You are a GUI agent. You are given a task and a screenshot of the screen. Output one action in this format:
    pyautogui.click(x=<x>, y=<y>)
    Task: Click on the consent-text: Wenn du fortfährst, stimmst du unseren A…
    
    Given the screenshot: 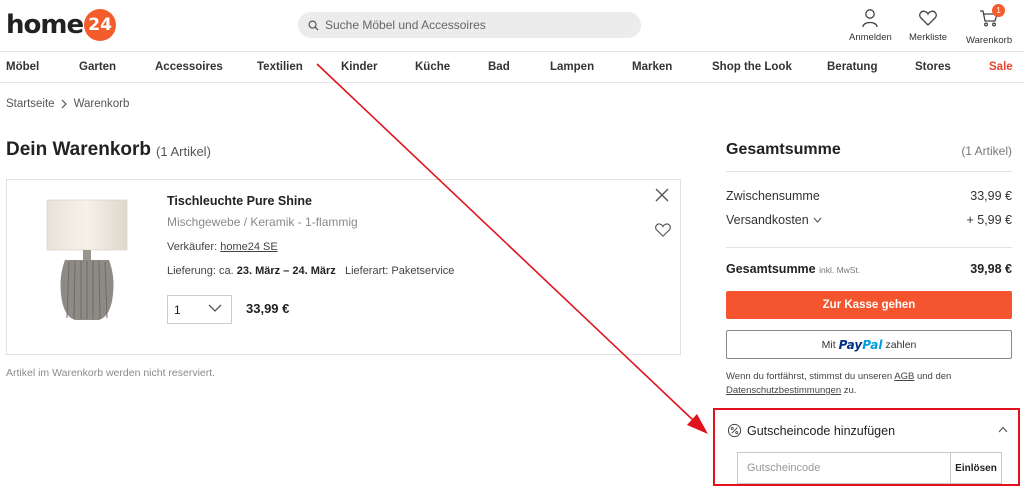 What is the action you would take?
    pyautogui.click(x=871, y=384)
    